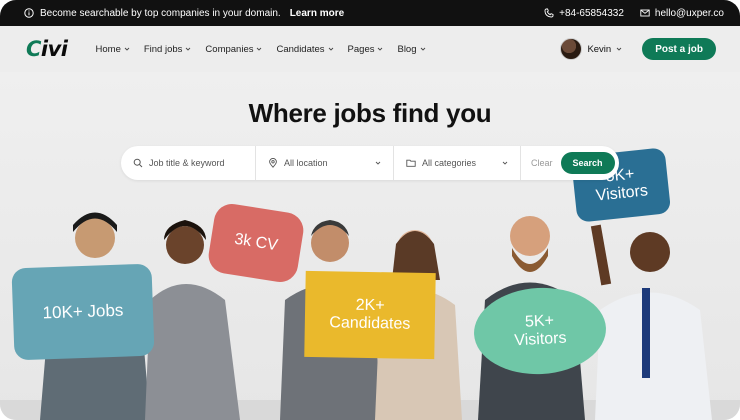  I want to click on search-icon, so click(138, 163).